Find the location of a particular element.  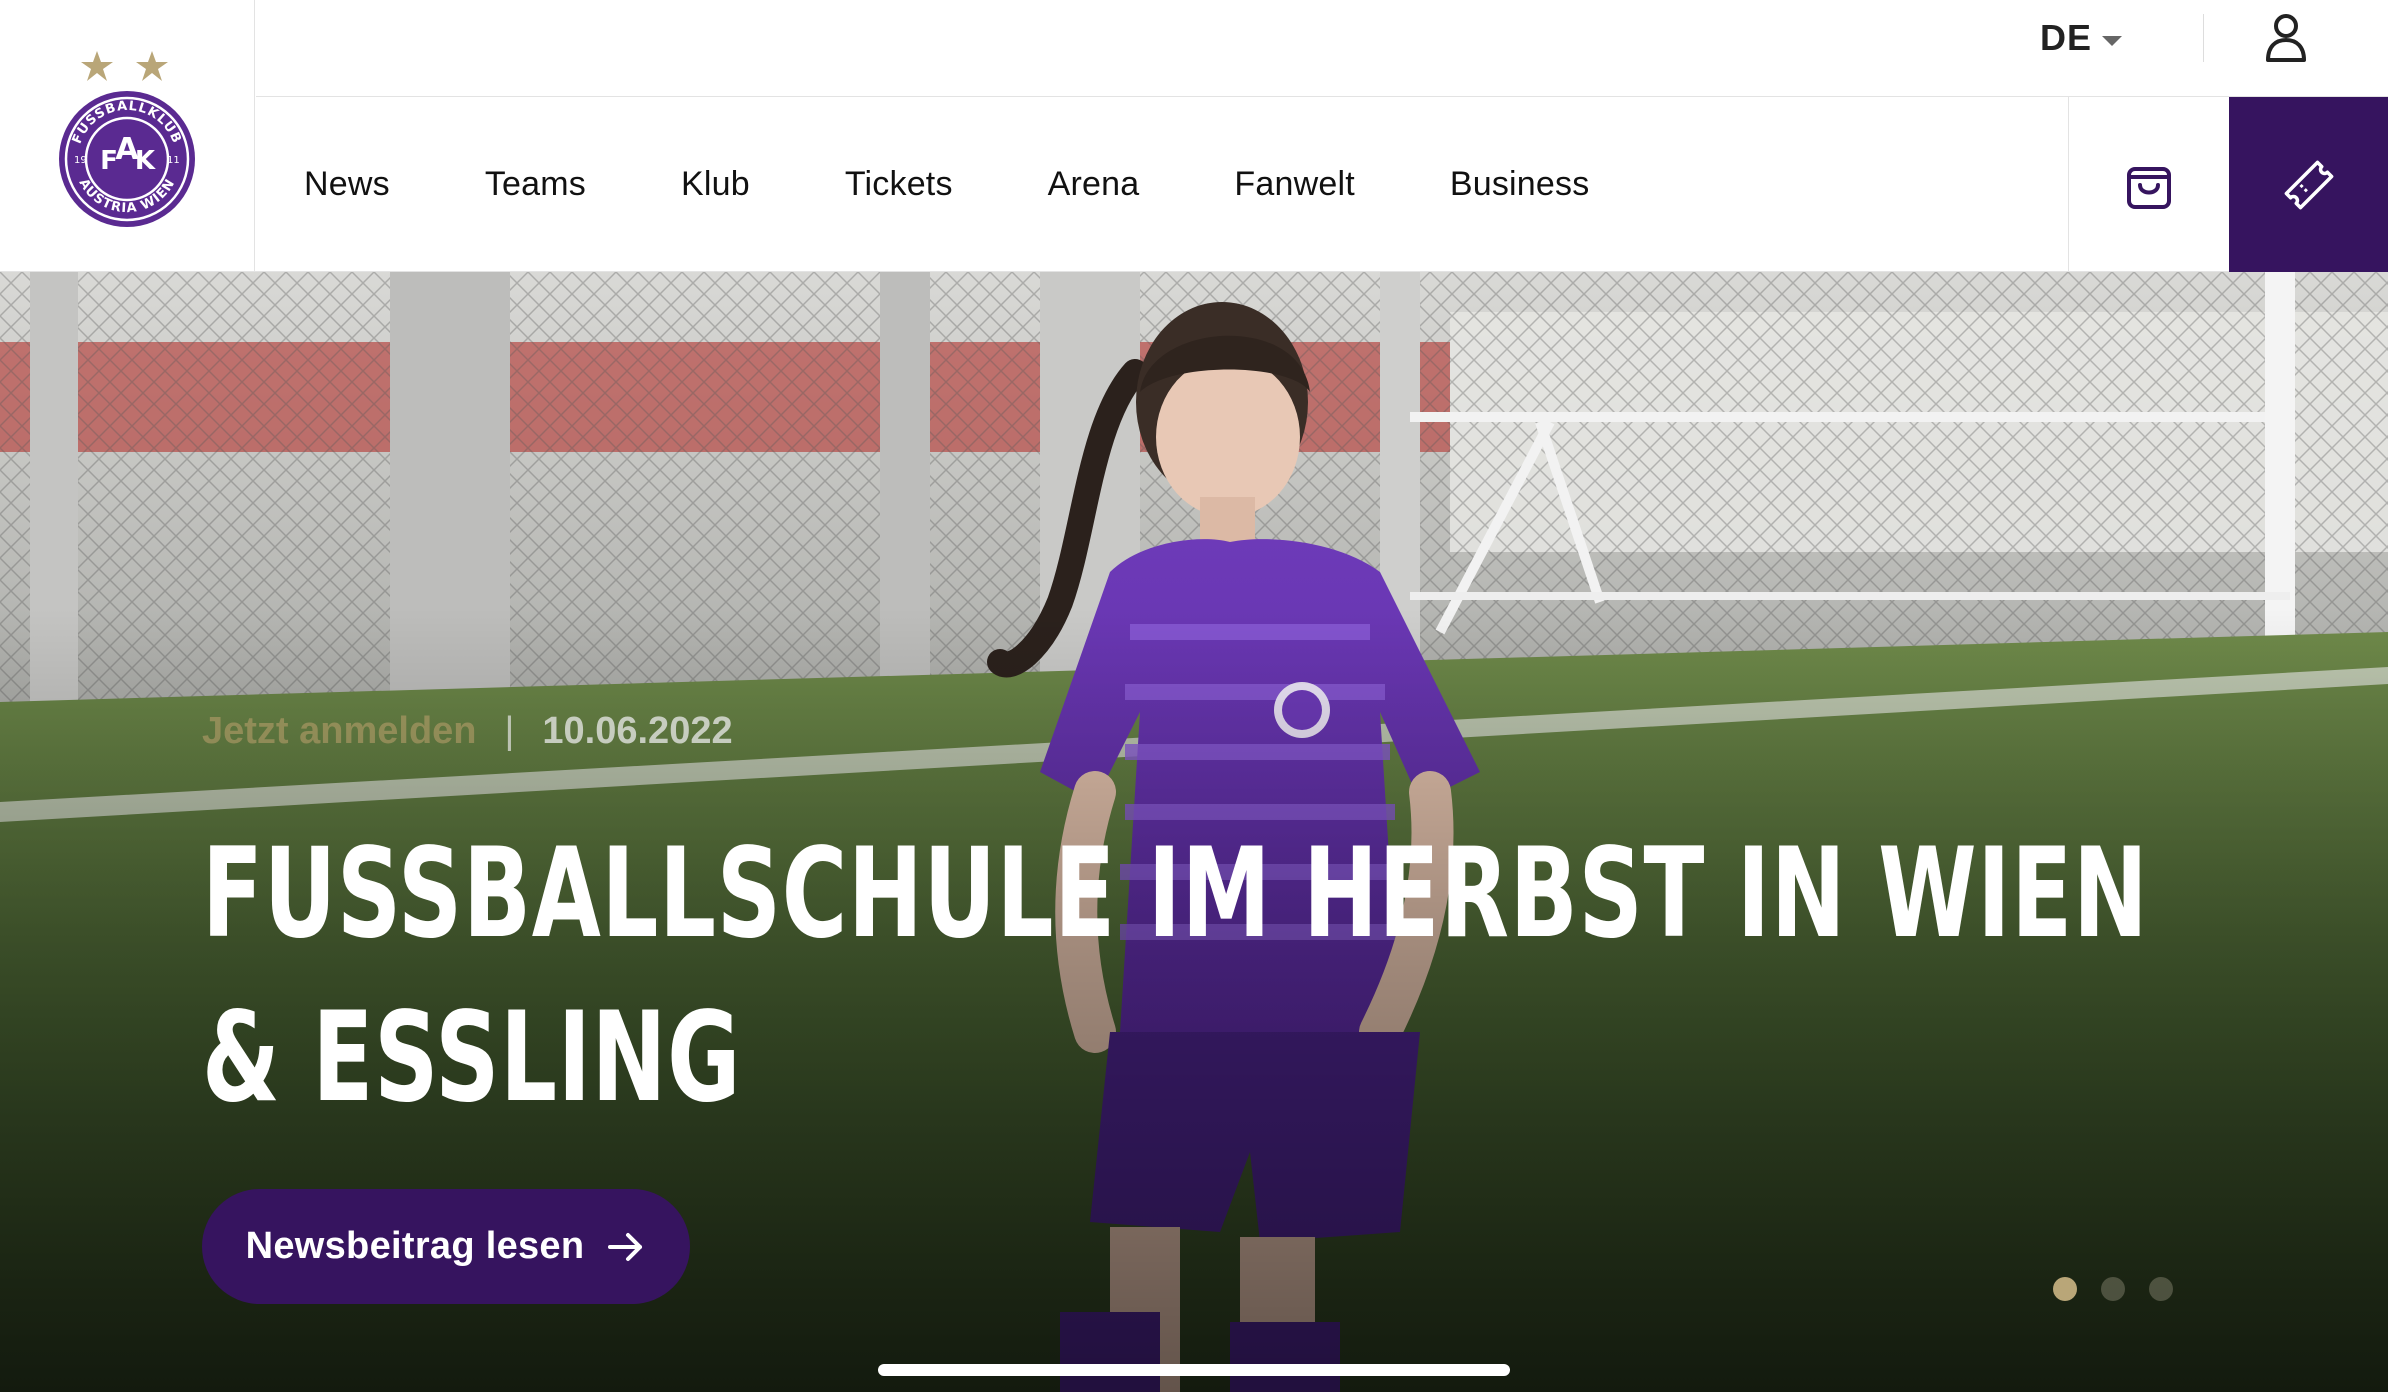

club-crest-icon: FUSSBALLKLUB AUSTRIA WIEN 19 11 F A K is located at coordinates (127, 139).